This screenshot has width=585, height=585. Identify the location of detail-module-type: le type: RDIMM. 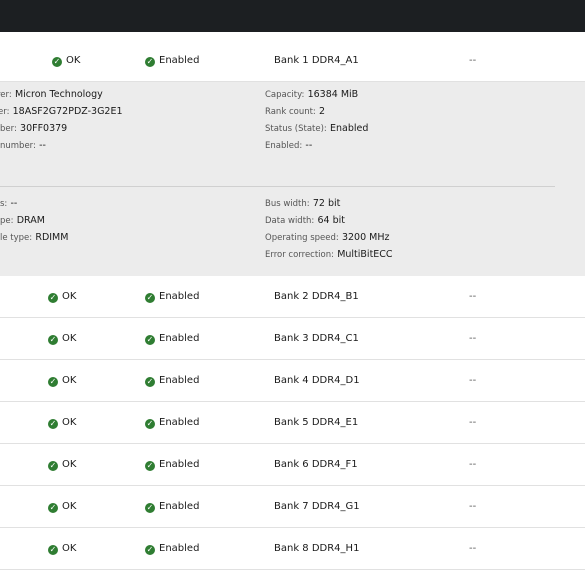
(34, 237).